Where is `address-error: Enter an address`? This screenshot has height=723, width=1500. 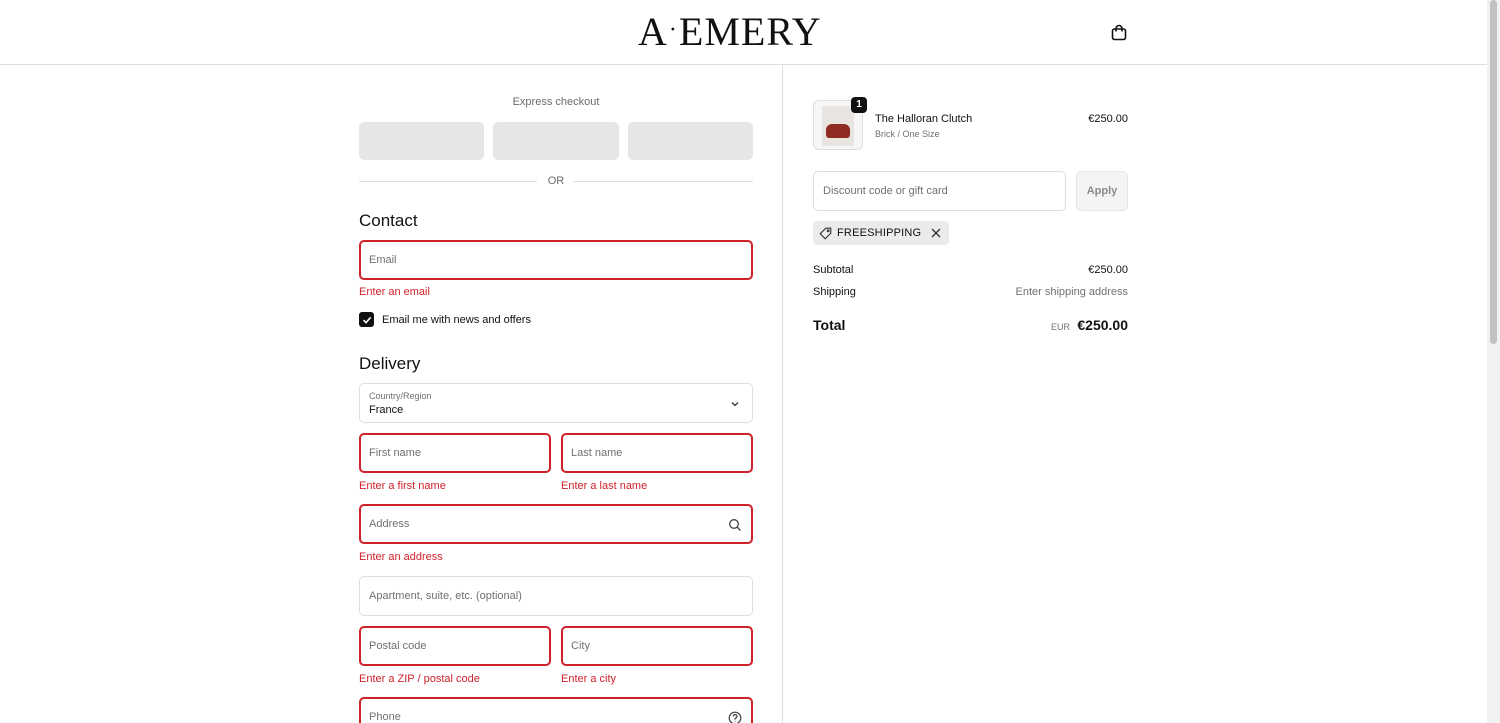 address-error: Enter an address is located at coordinates (401, 557).